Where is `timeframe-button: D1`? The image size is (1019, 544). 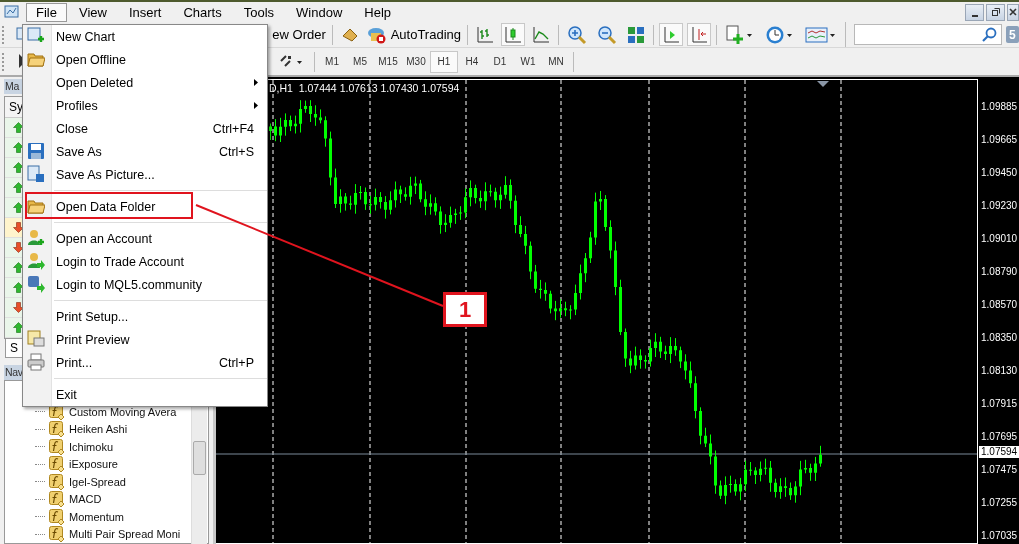
timeframe-button: D1 is located at coordinates (500, 61).